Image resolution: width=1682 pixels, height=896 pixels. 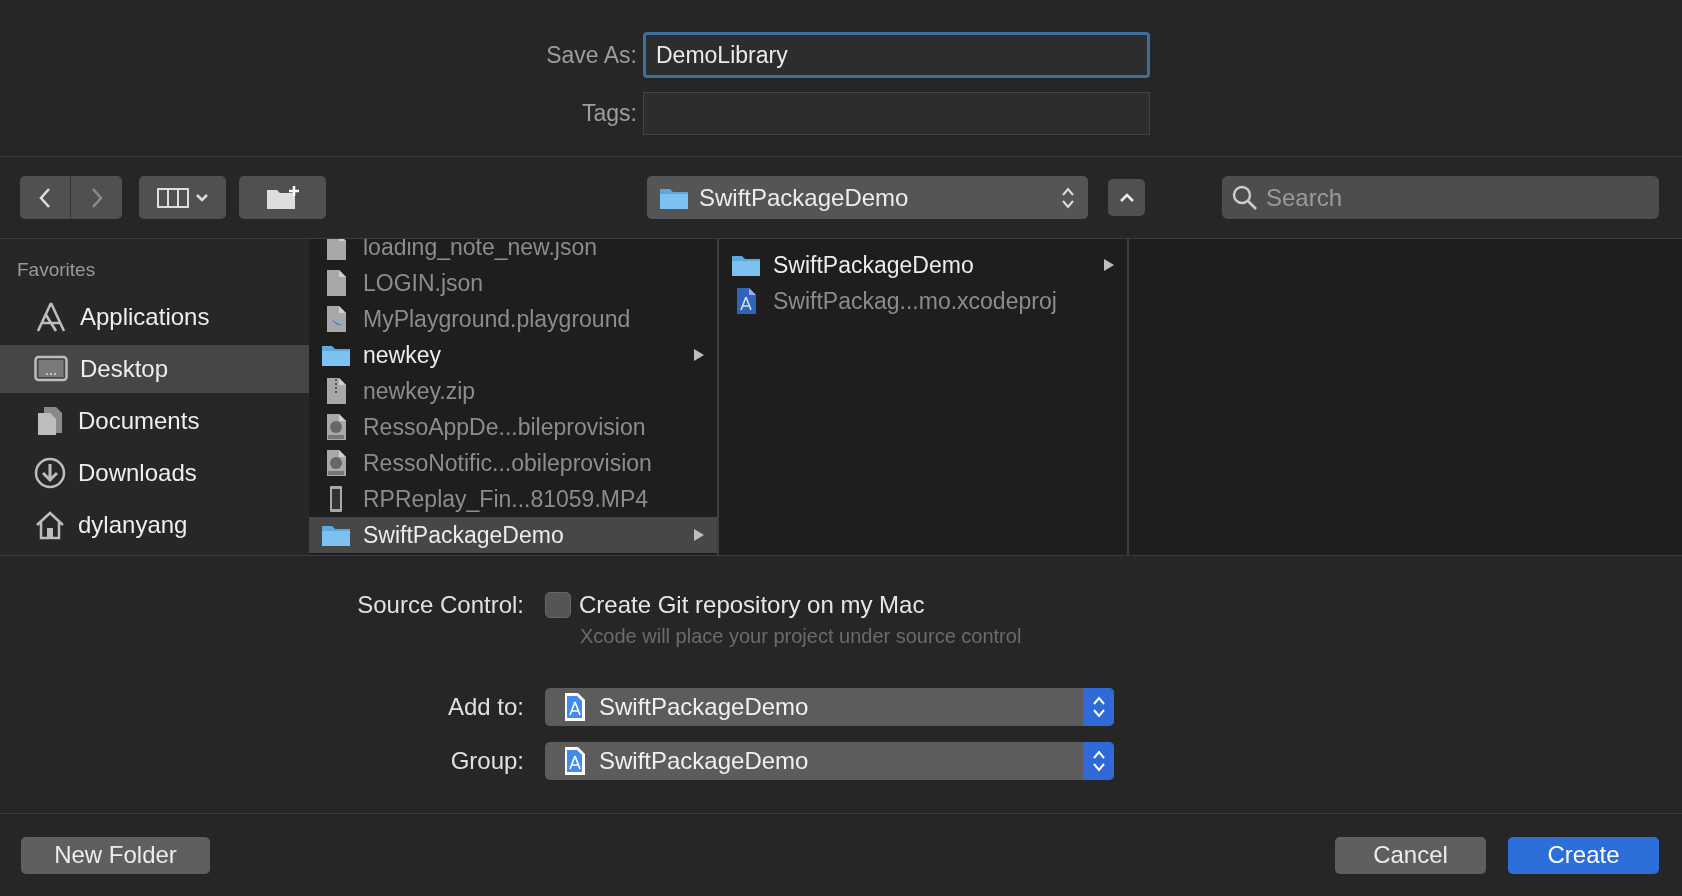 I want to click on search-field: Search, so click(x=1440, y=197).